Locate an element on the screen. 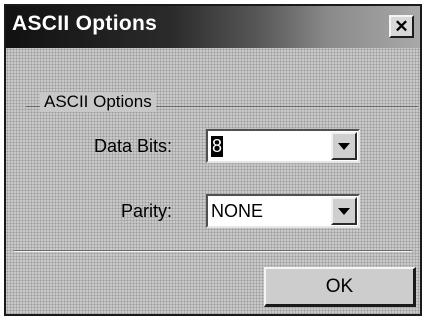 The width and height of the screenshot is (427, 321). parity-select: NONE is located at coordinates (283, 211).